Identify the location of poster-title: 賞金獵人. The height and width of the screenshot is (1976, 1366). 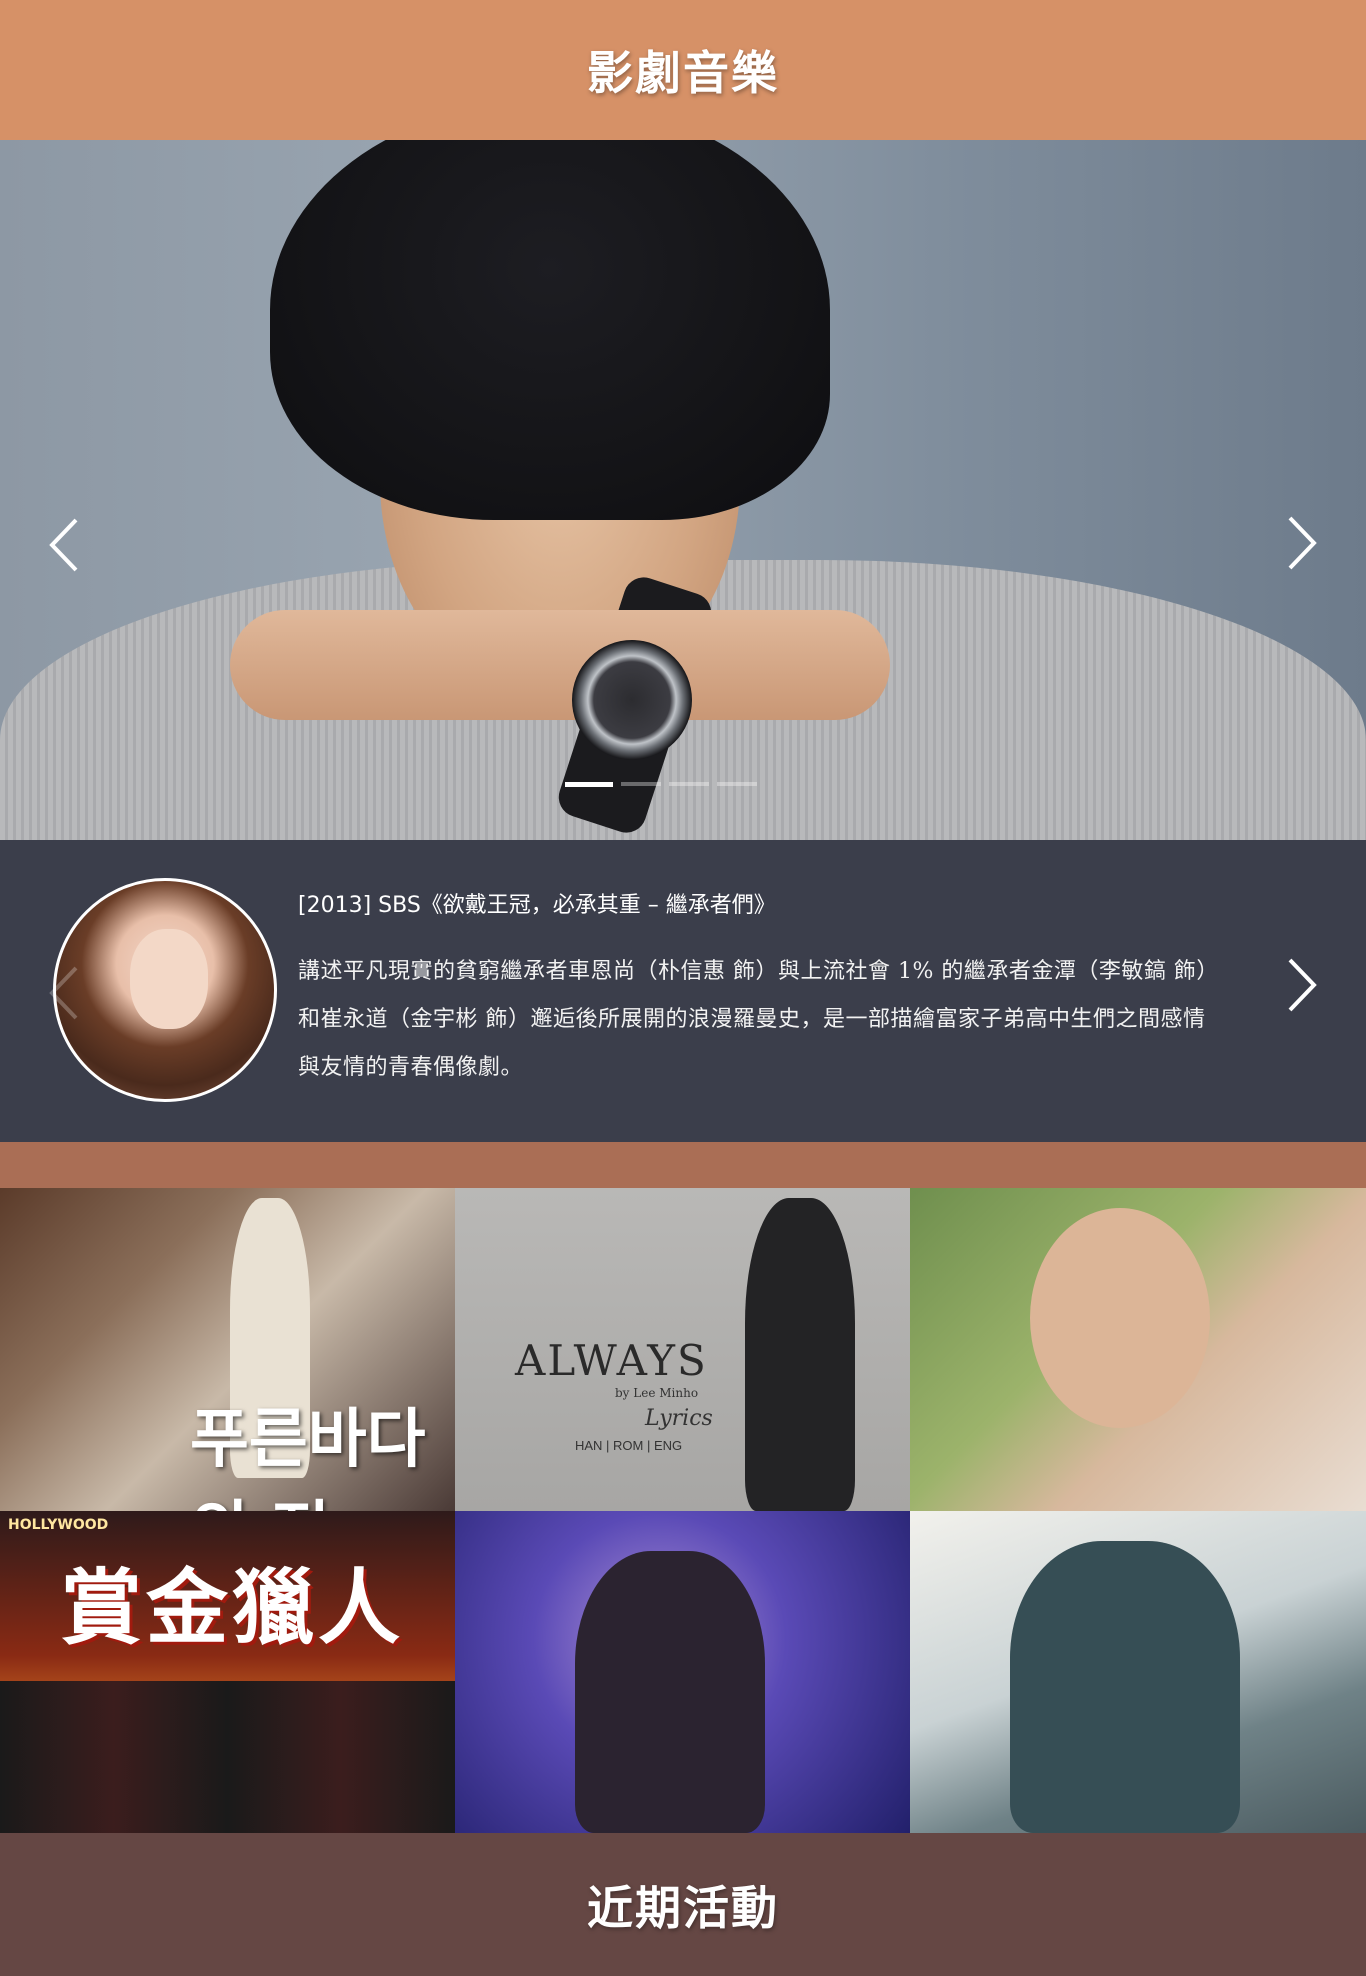
(232, 1608).